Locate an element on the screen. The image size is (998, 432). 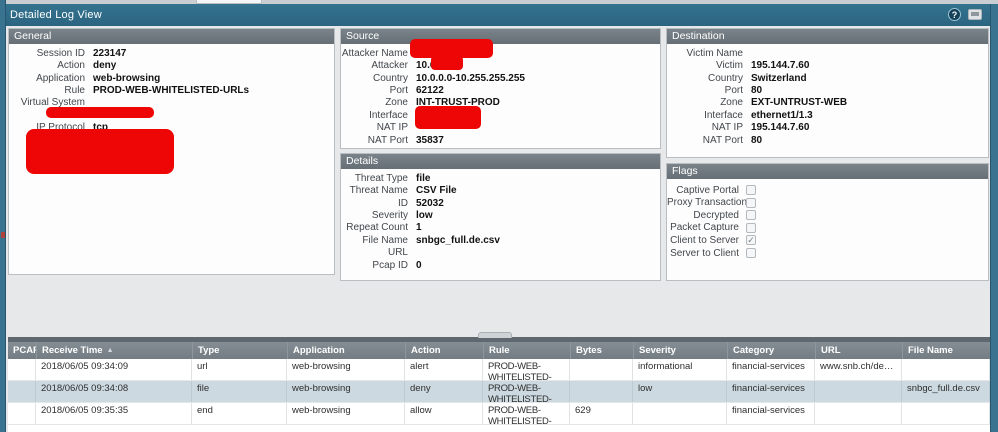
field-row: Zone EXT-UNTRUST-WEB is located at coordinates (827, 103).